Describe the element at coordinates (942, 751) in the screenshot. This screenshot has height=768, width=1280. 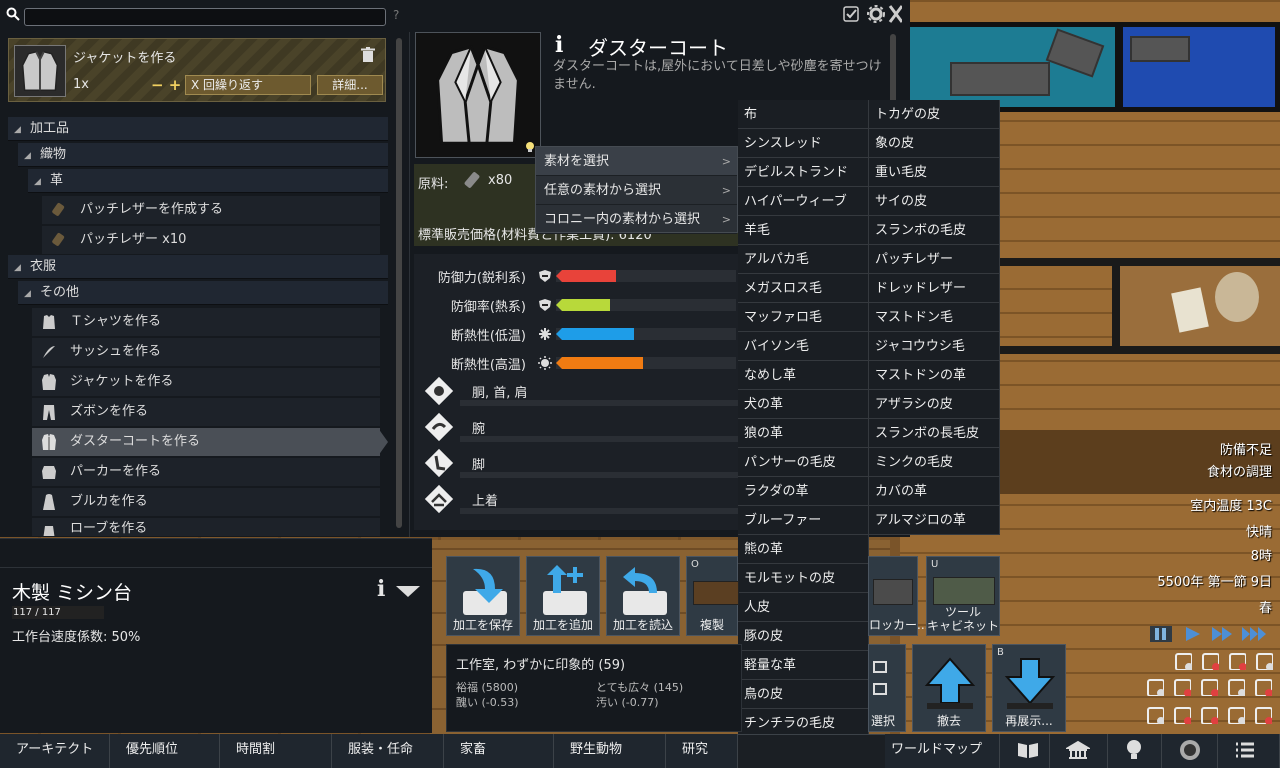
I see `tab-world-map: ワールドマップ` at that location.